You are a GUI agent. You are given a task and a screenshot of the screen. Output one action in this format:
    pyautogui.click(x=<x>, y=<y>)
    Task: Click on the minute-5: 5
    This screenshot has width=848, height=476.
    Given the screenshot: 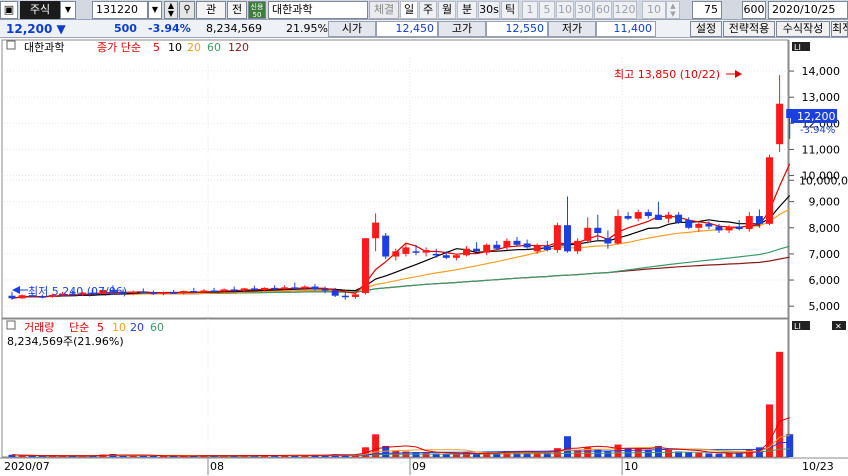 What is the action you would take?
    pyautogui.click(x=547, y=10)
    